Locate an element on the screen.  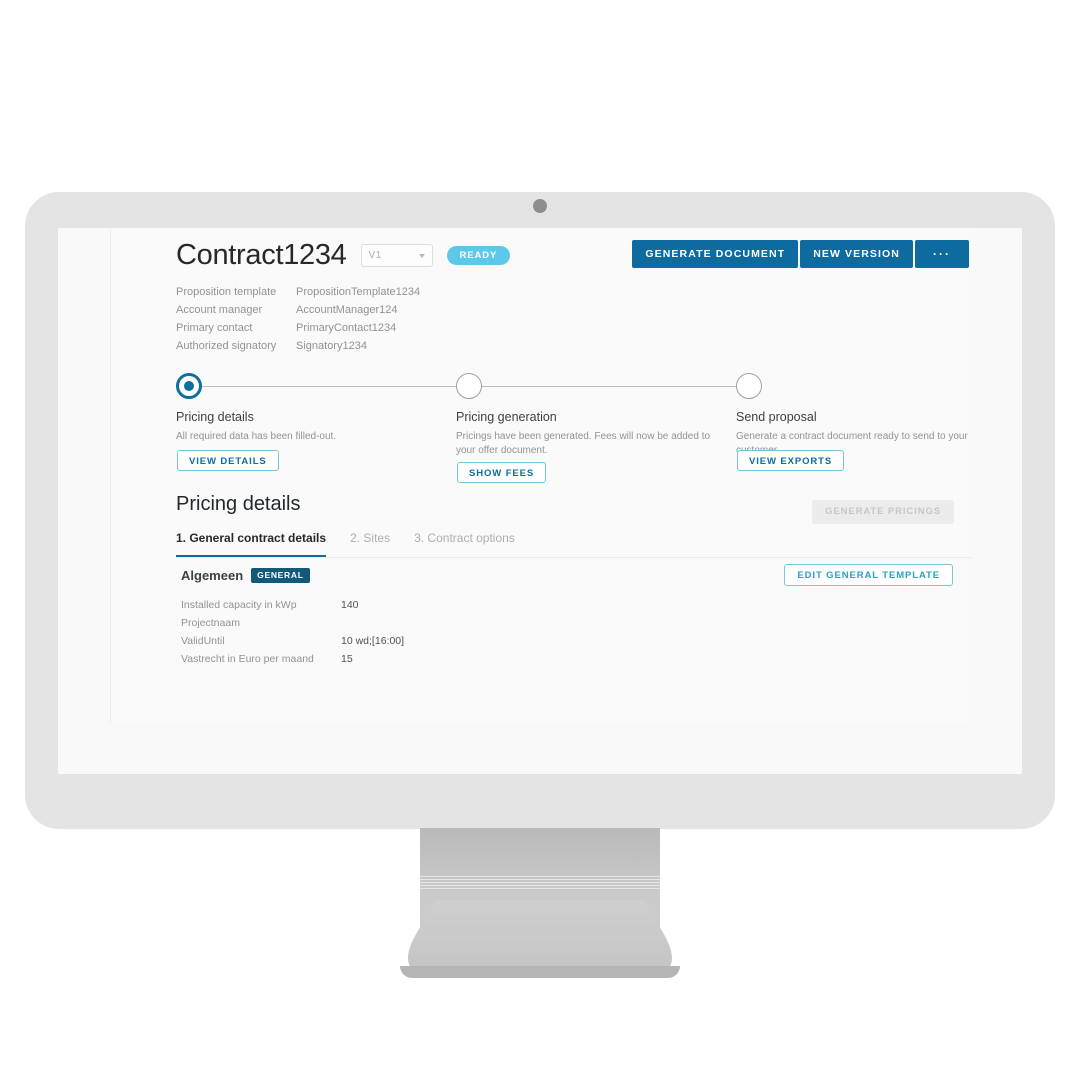
meta-row: Primary contact PrimaryContact1234 is located at coordinates (298, 328).